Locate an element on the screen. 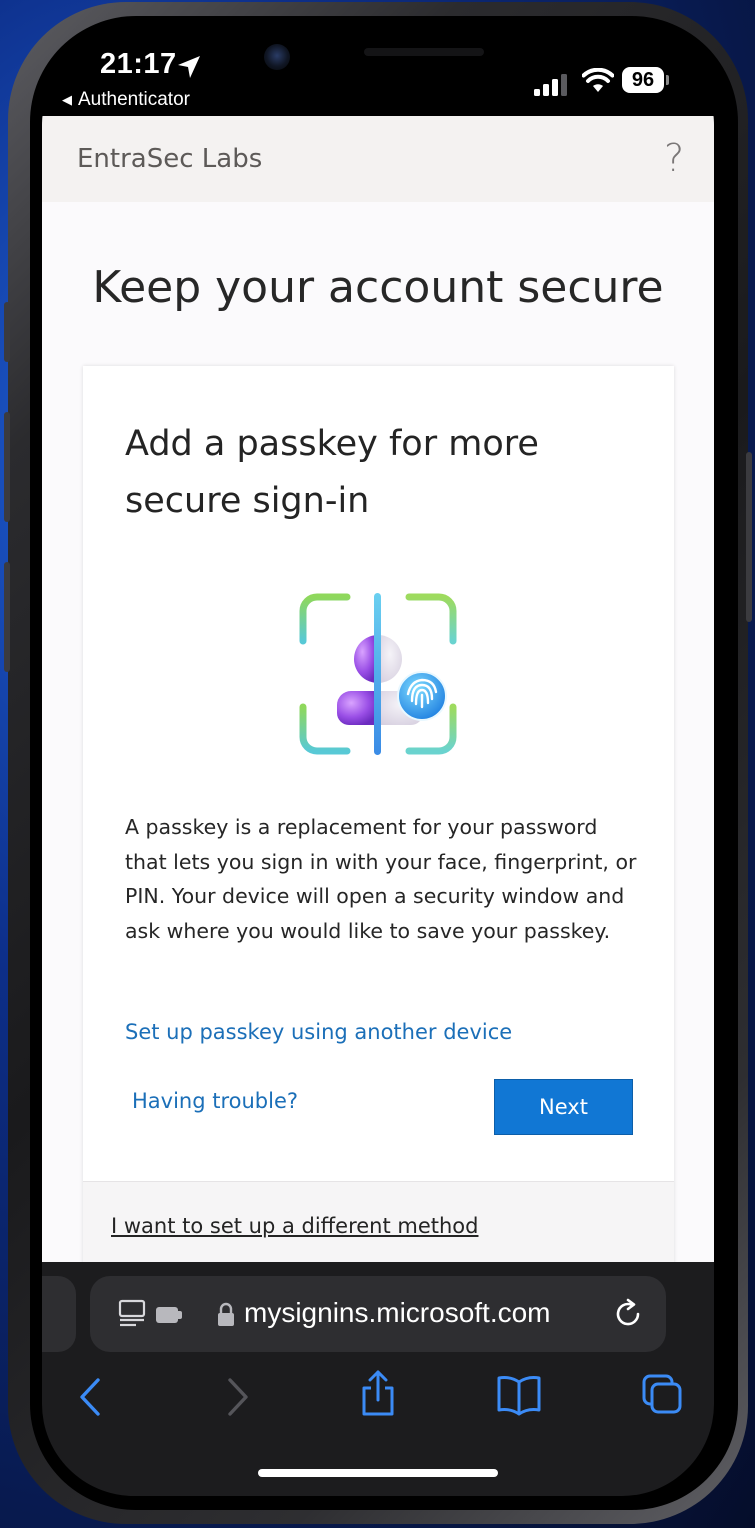 The height and width of the screenshot is (1528, 755). address-bar: mysignins.microsoft.com is located at coordinates (378, 1314).